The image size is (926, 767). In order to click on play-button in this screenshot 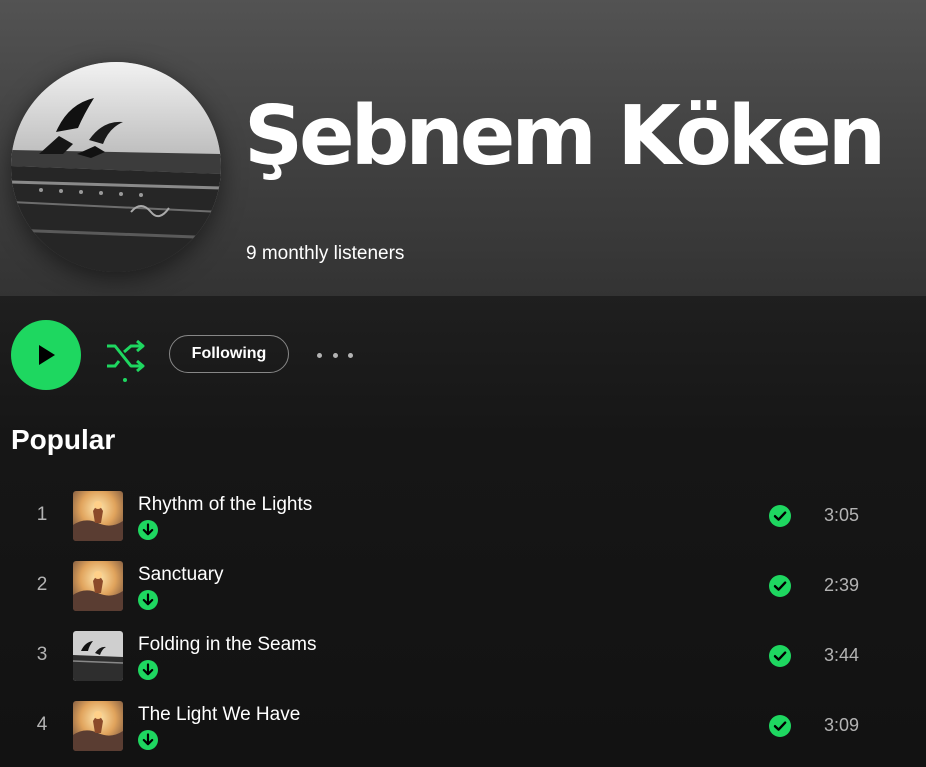, I will do `click(46, 355)`.